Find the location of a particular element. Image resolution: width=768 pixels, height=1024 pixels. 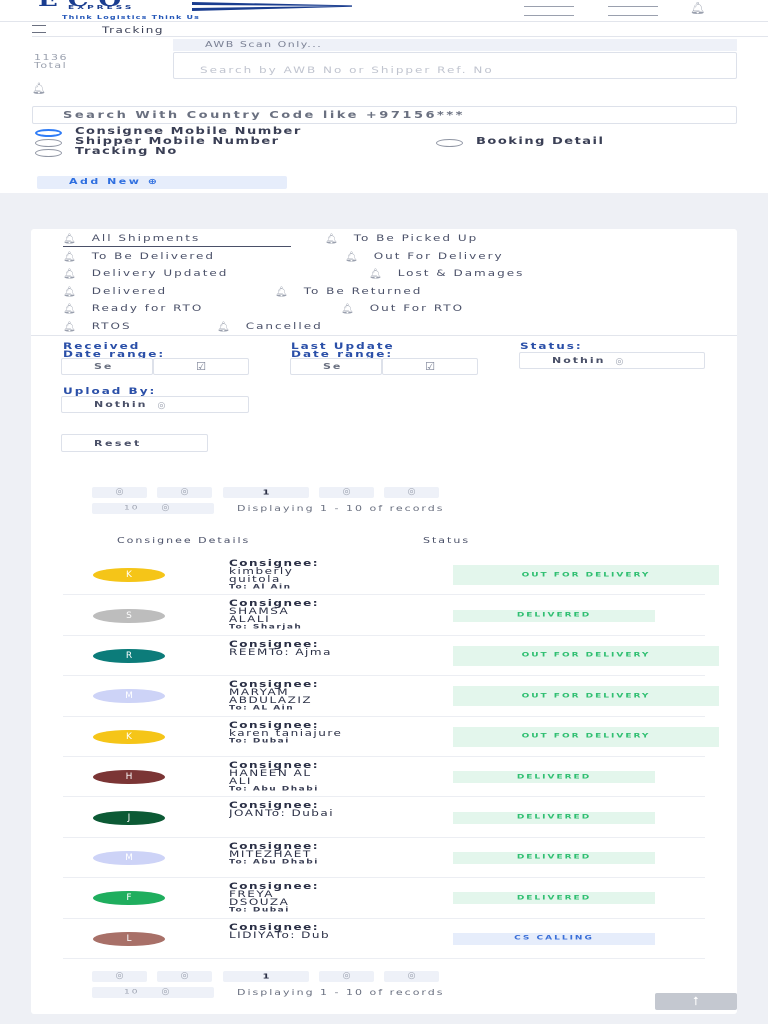

notification-bell-icon: 🔔︎ is located at coordinates (697, 8).